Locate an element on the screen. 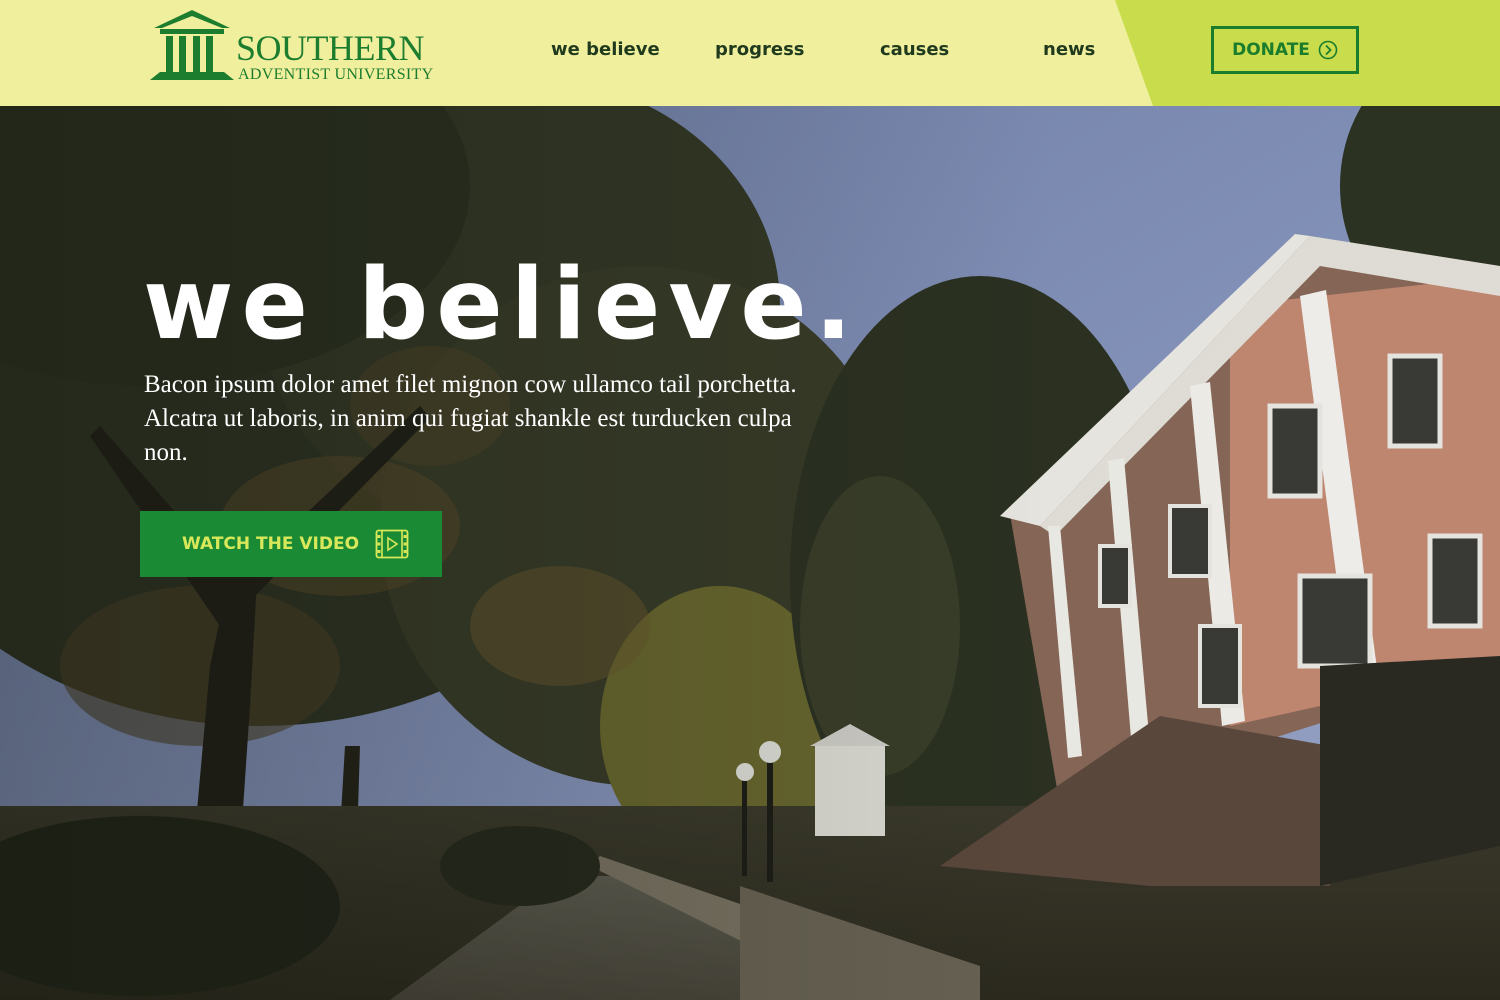 The width and height of the screenshot is (1500, 1000). chevron-circle-right-icon is located at coordinates (1328, 50).